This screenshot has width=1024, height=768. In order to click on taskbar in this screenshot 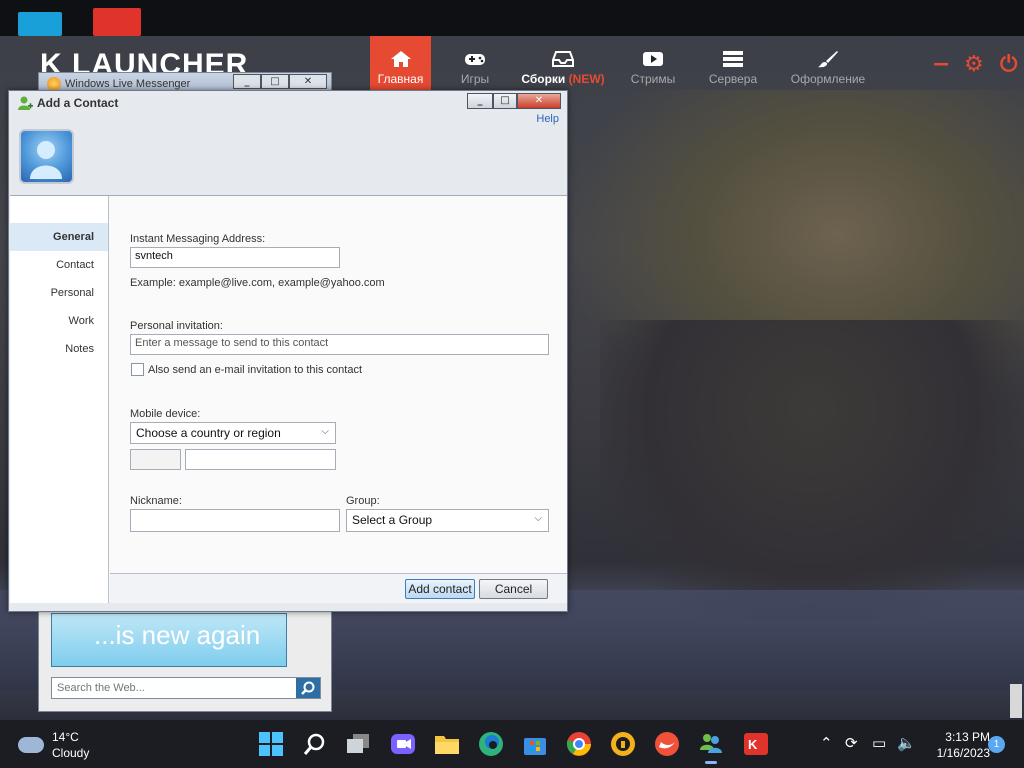, I will do `click(512, 744)`.